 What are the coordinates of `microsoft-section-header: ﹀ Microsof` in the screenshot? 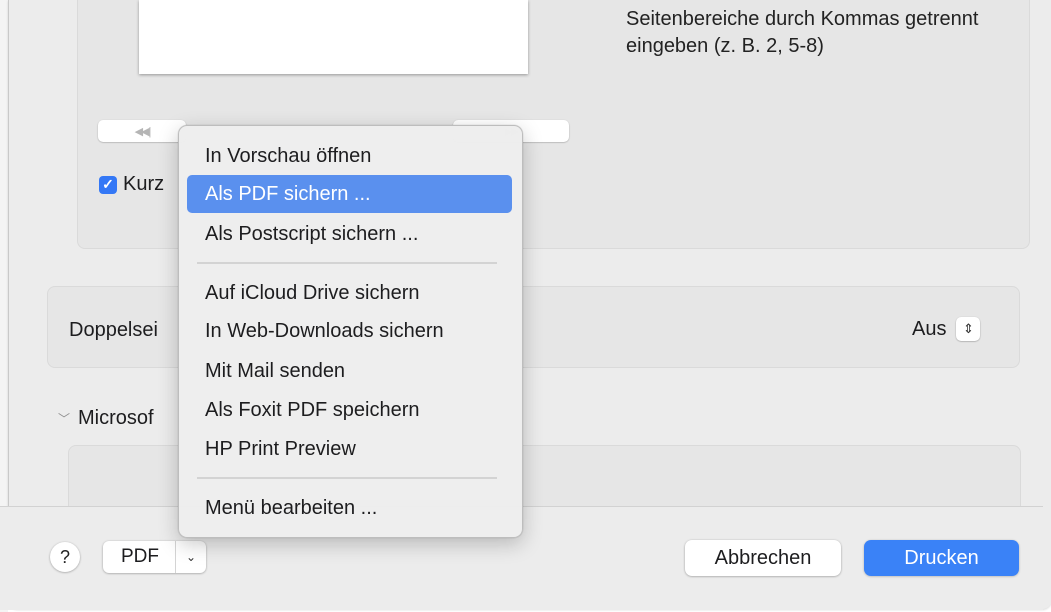 It's located at (106, 418).